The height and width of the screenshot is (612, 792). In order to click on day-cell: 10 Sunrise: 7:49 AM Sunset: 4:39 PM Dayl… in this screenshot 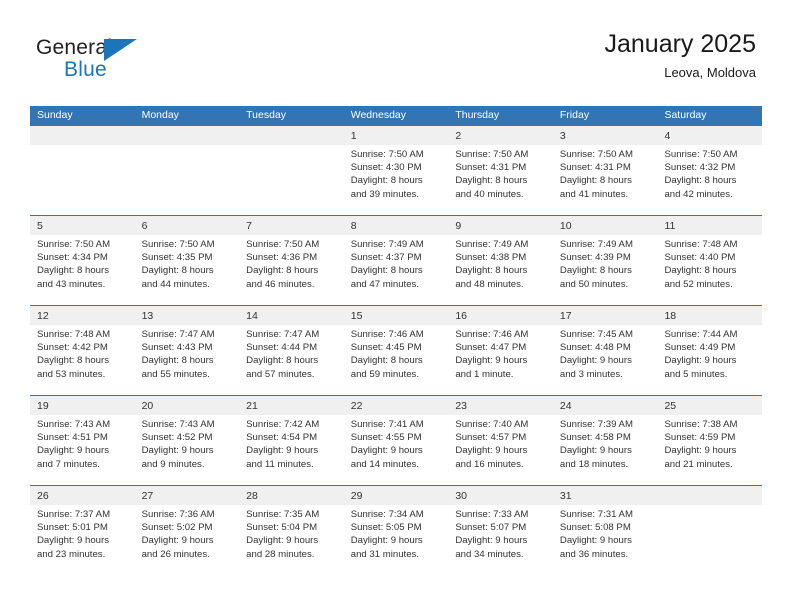, I will do `click(605, 260)`.